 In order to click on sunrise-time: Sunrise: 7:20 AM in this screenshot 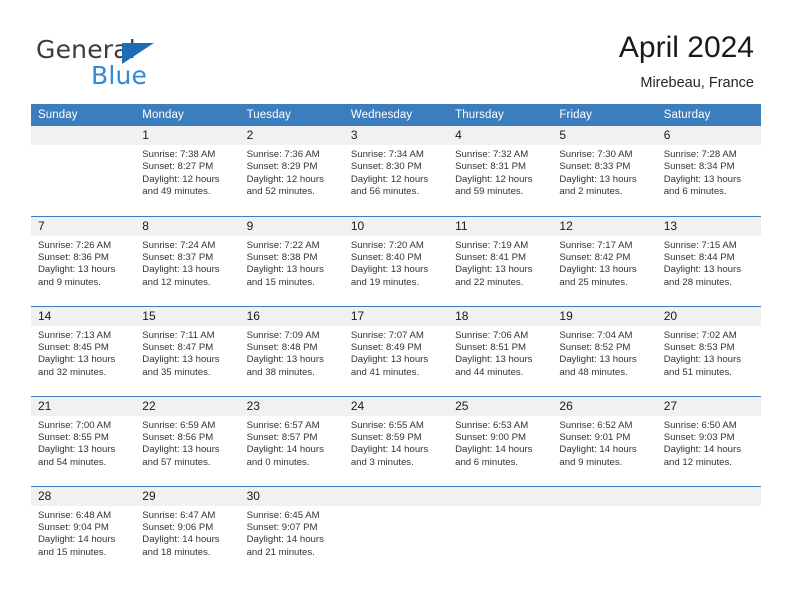, I will do `click(387, 245)`.